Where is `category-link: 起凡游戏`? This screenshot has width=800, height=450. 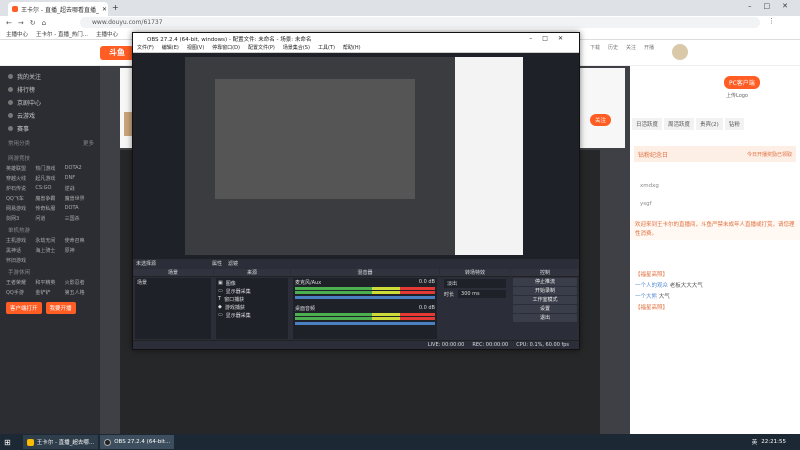 category-link: 起凡游戏 is located at coordinates (49, 178).